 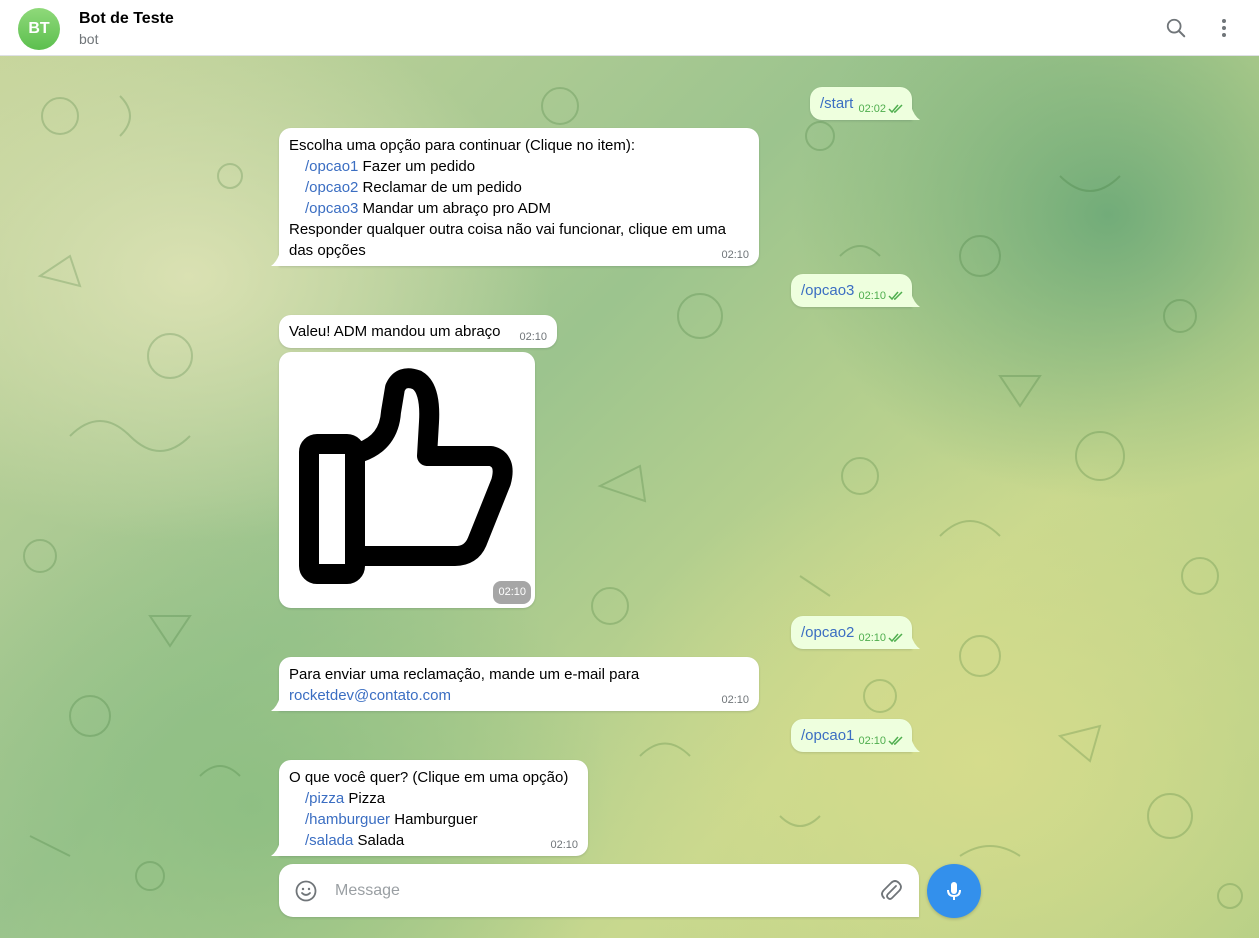 What do you see at coordinates (365, 798) in the screenshot?
I see `option-label: Pizza` at bounding box center [365, 798].